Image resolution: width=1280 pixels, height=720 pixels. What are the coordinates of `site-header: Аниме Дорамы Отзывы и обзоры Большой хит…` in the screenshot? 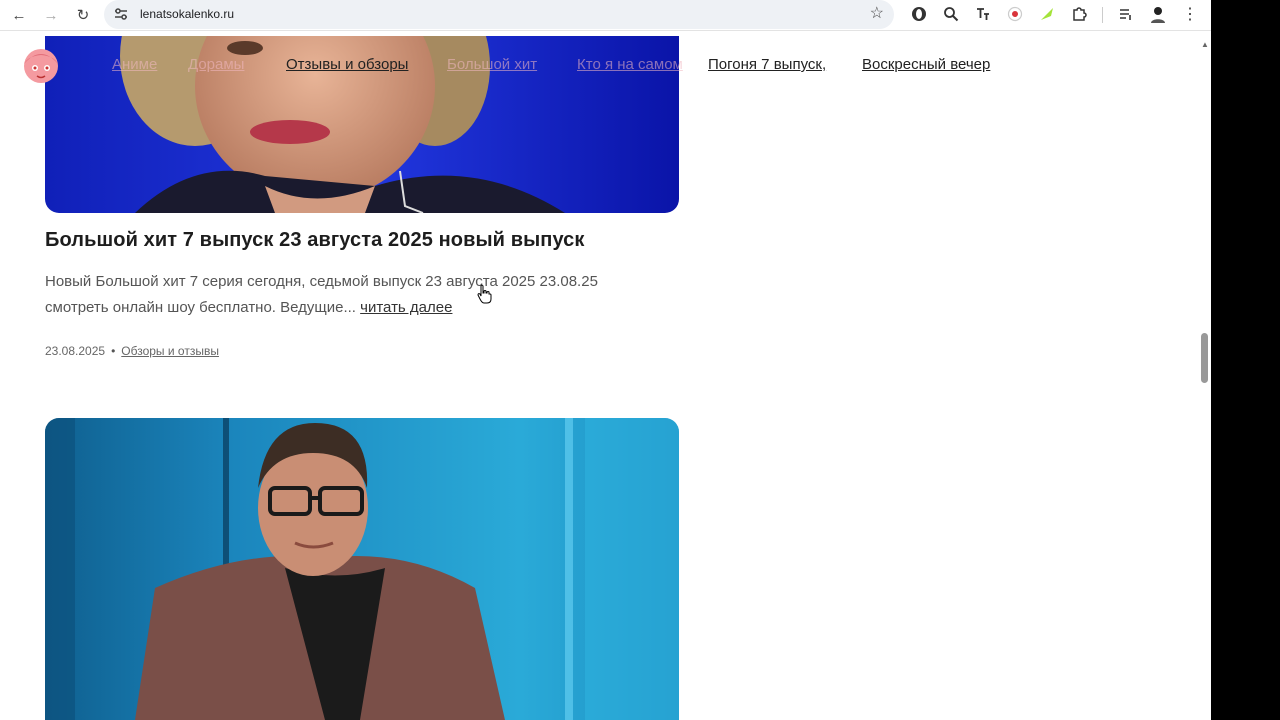 It's located at (599, 66).